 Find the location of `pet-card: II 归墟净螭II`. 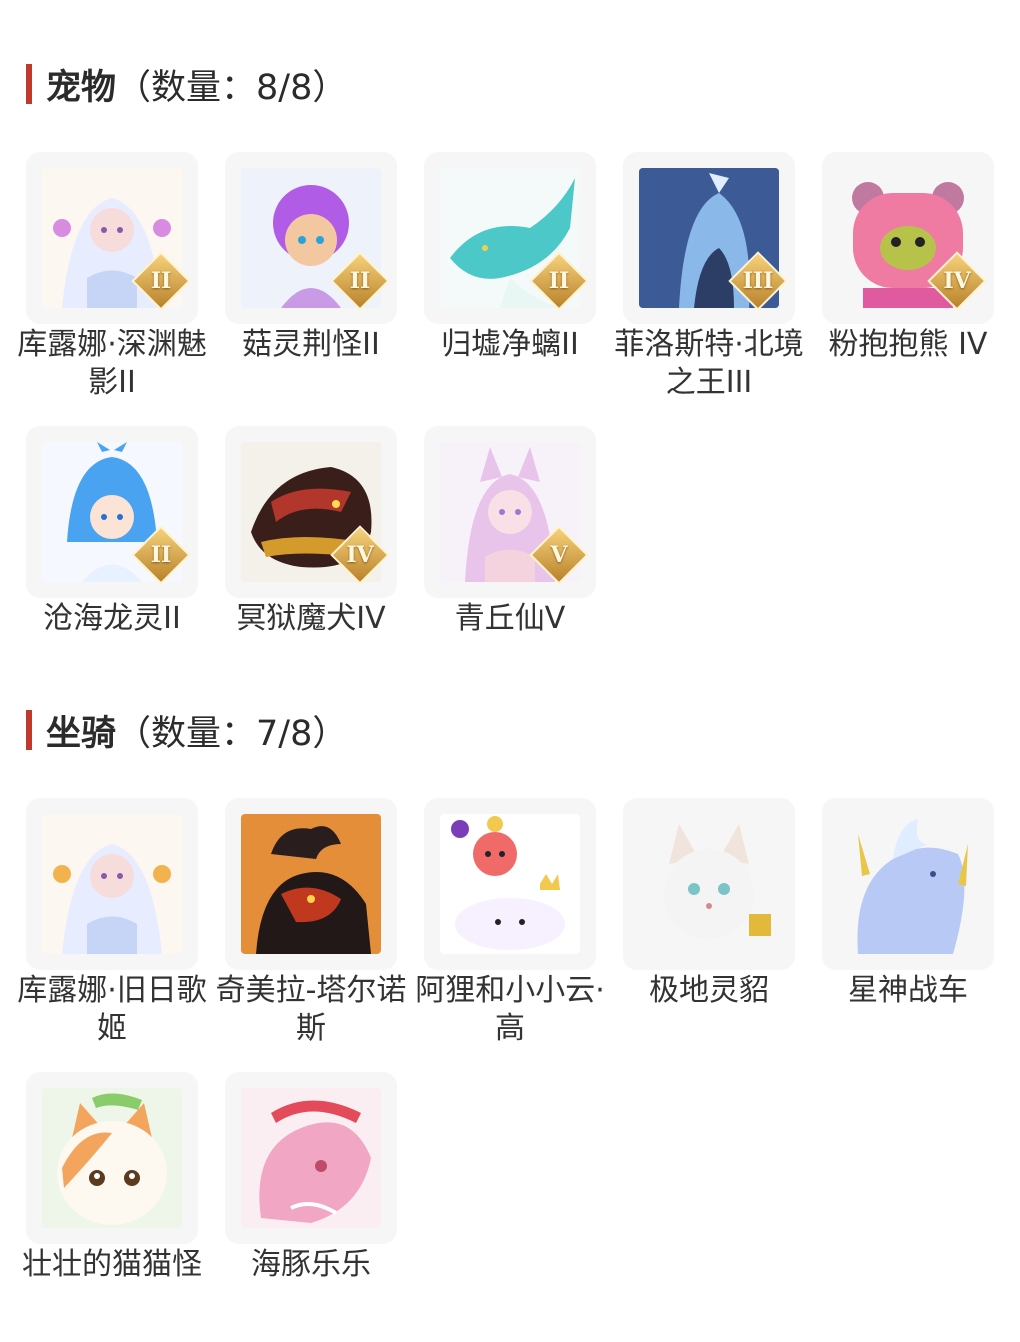

pet-card: II 归墟净螭II is located at coordinates (510, 258).